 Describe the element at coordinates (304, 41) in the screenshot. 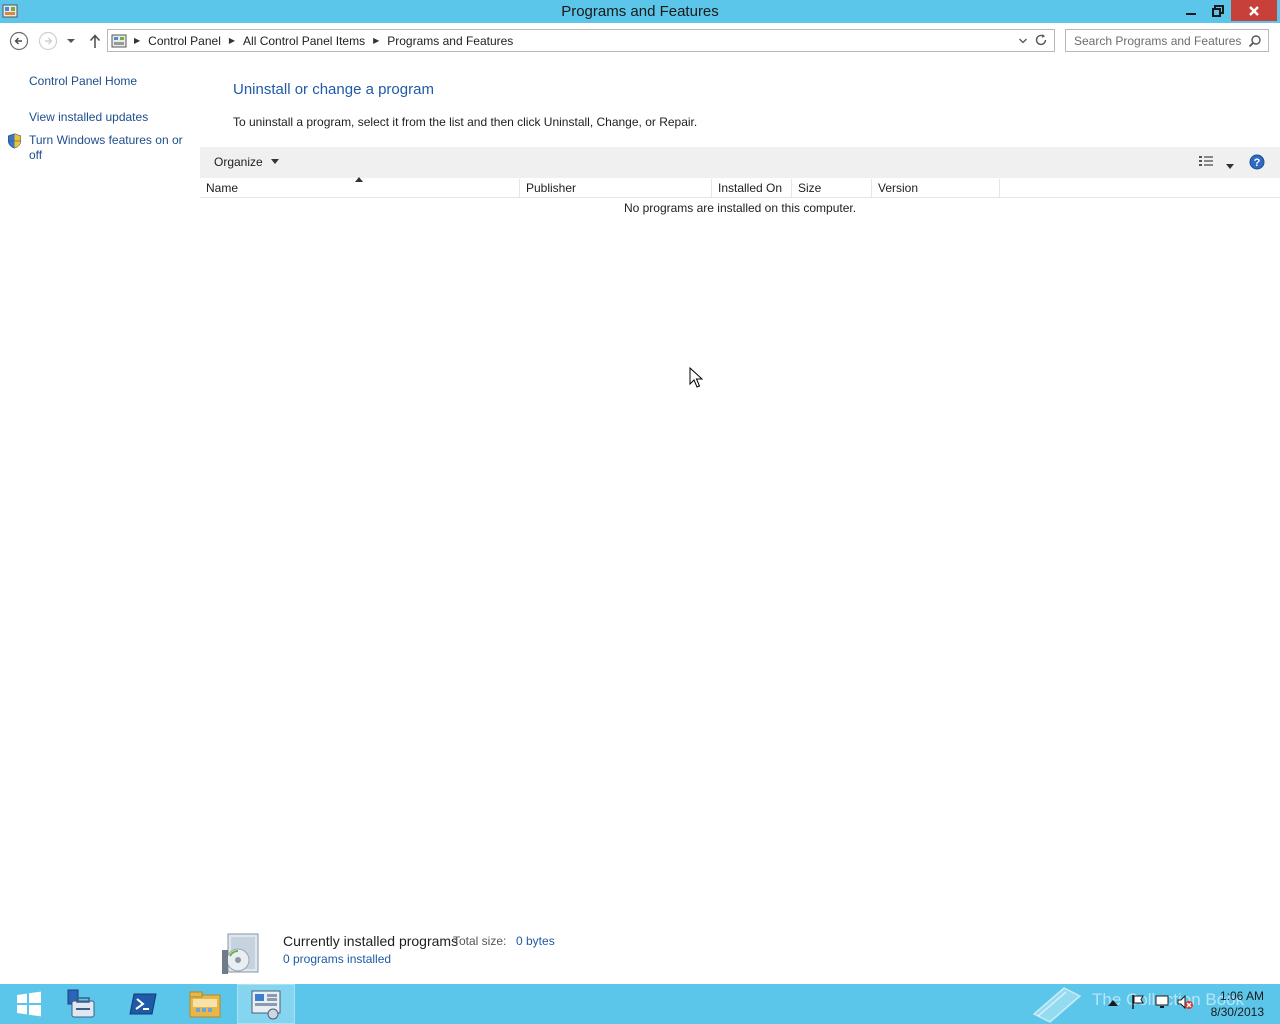

I see `breadcrumb-all-control-panel-items: All Control Panel Items` at that location.